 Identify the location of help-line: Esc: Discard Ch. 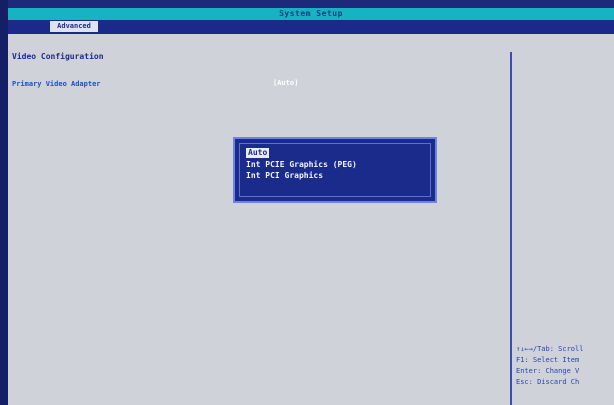
(548, 382).